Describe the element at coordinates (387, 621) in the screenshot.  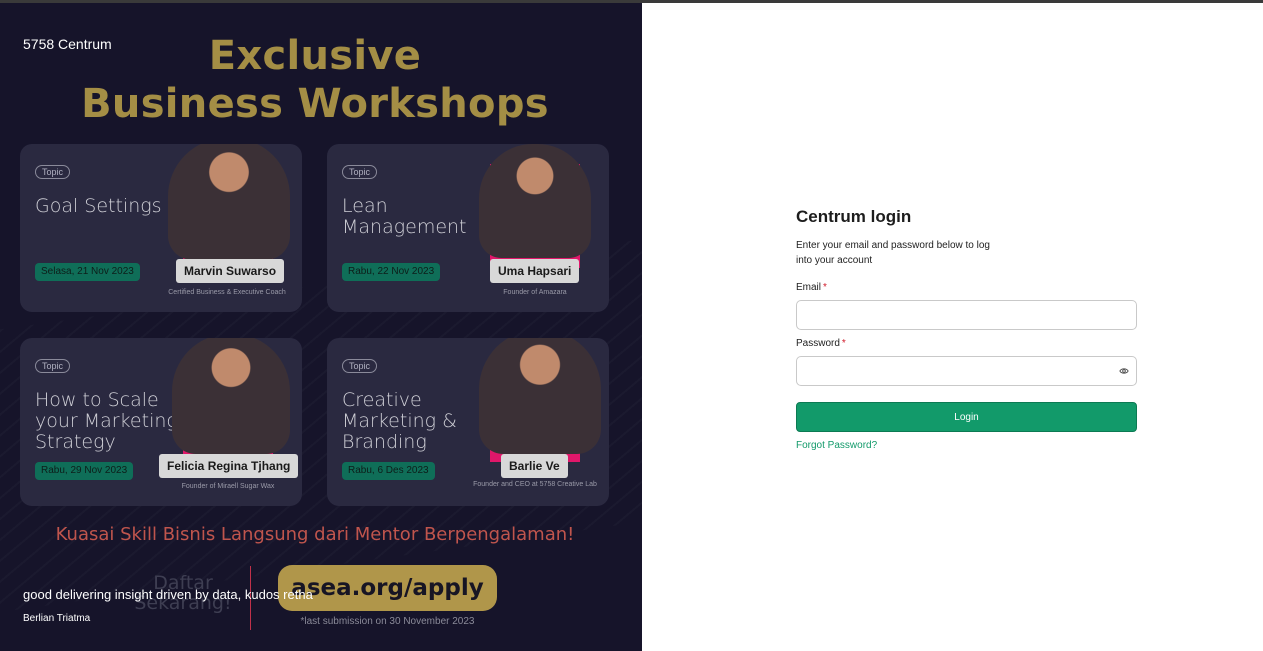
I see `last-submission-note: *last submission on 30 November 2023` at that location.